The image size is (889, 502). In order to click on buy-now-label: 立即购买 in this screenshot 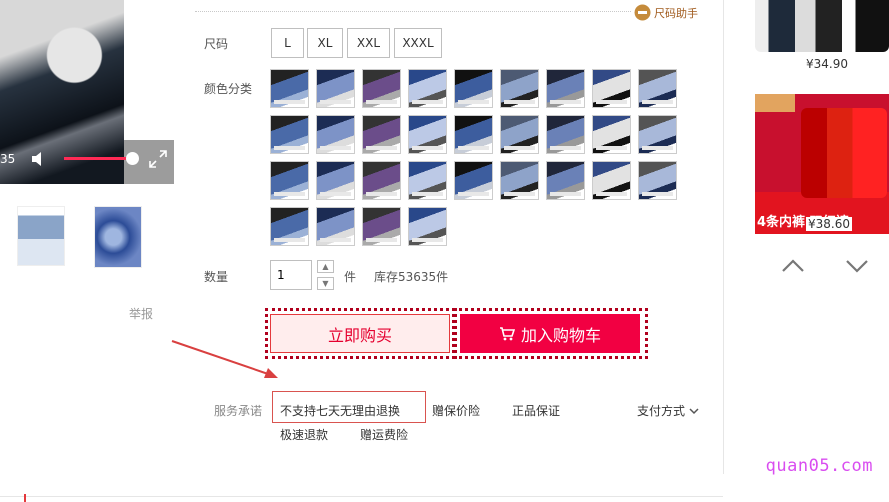, I will do `click(359, 335)`.